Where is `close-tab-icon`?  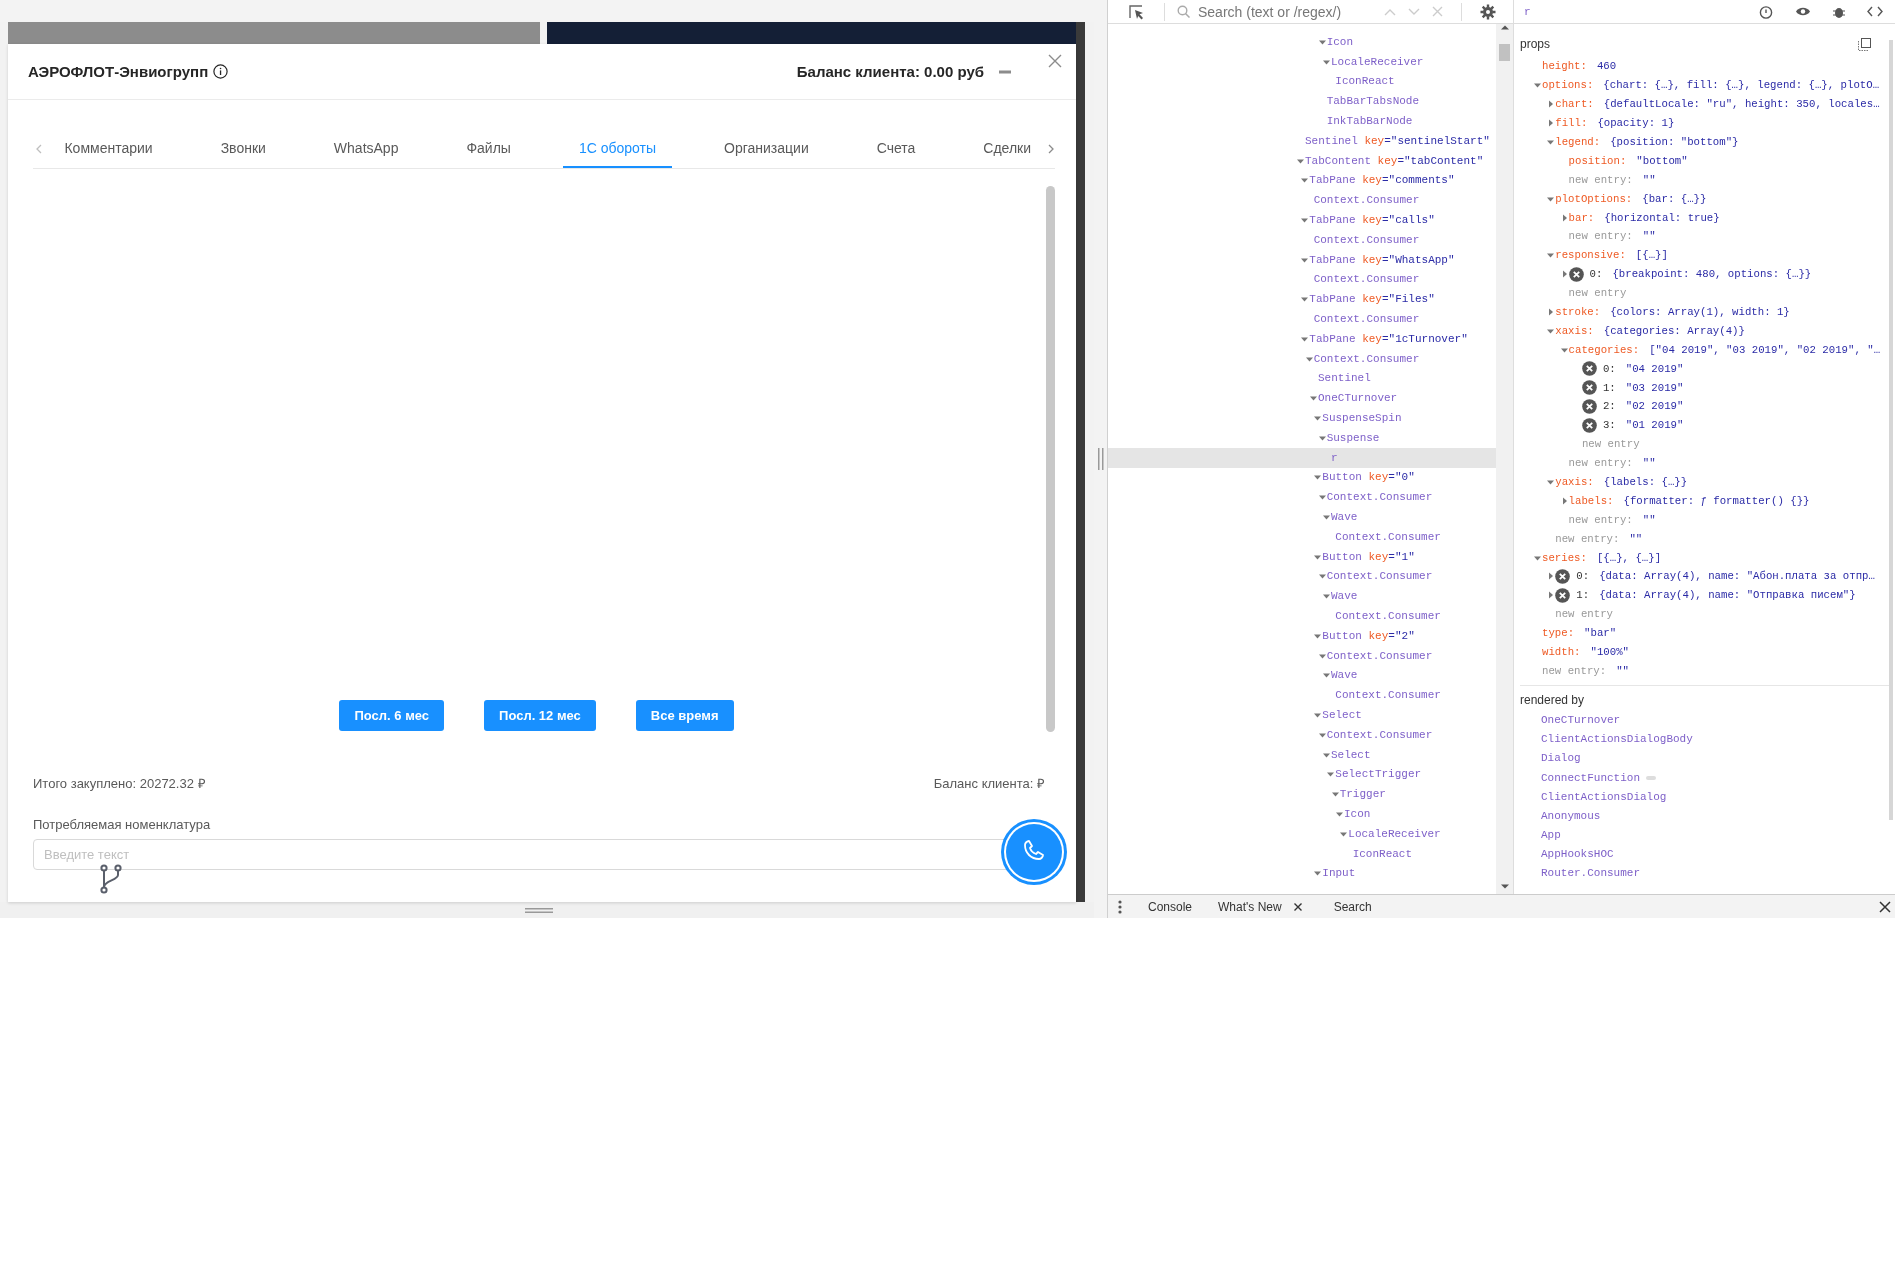
close-tab-icon is located at coordinates (1297, 906).